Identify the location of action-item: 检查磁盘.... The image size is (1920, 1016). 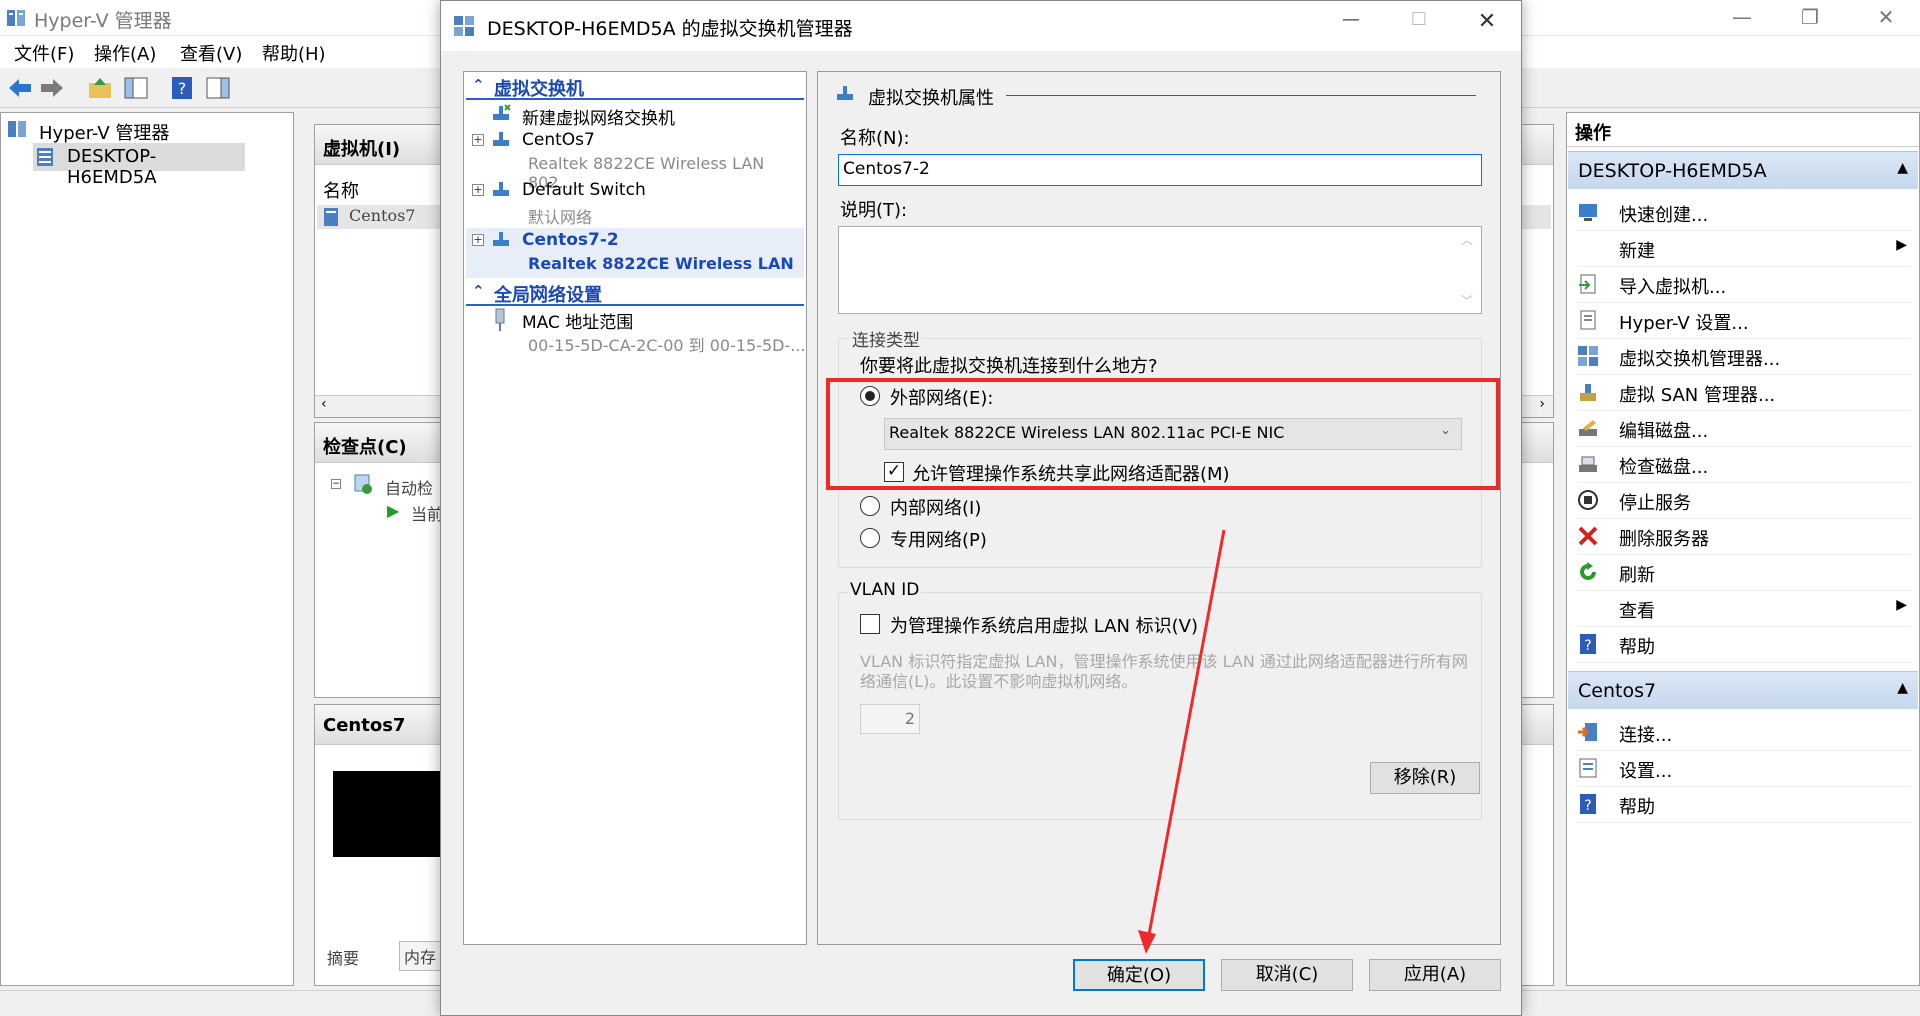
(1744, 465).